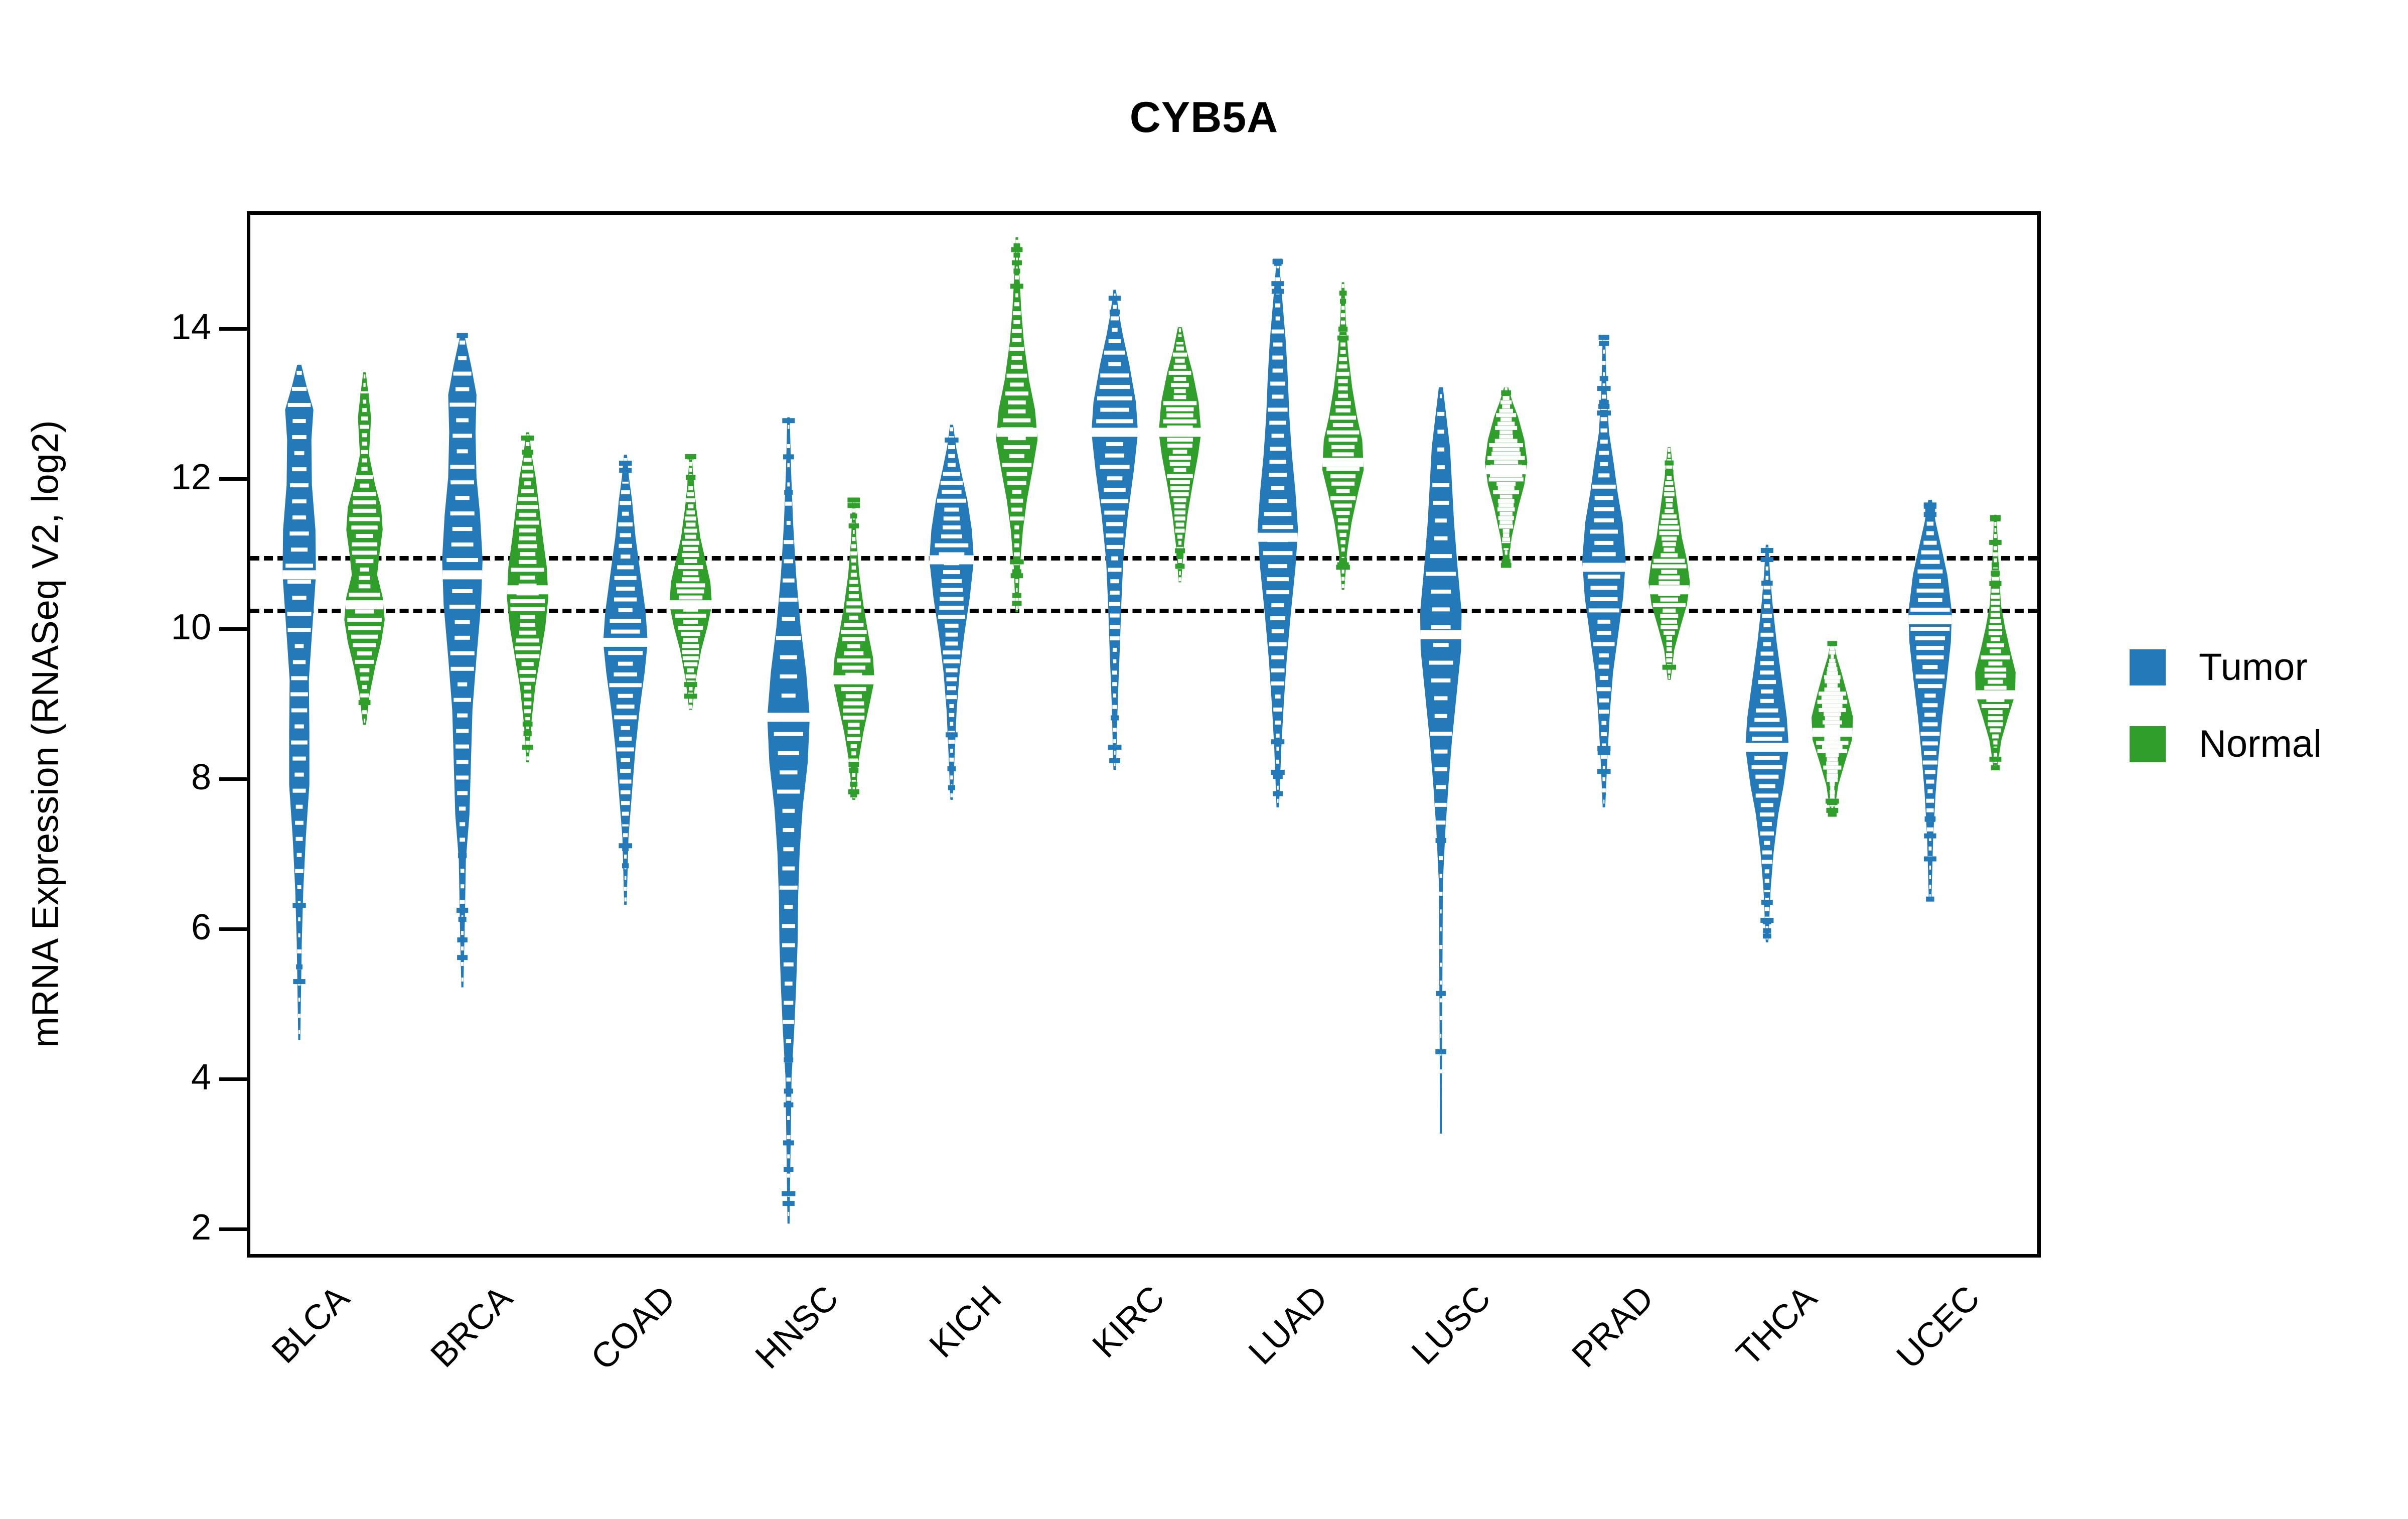 The image size is (2408, 1519). Describe the element at coordinates (1767, 743) in the screenshot. I see `violin-tumor-thca` at that location.